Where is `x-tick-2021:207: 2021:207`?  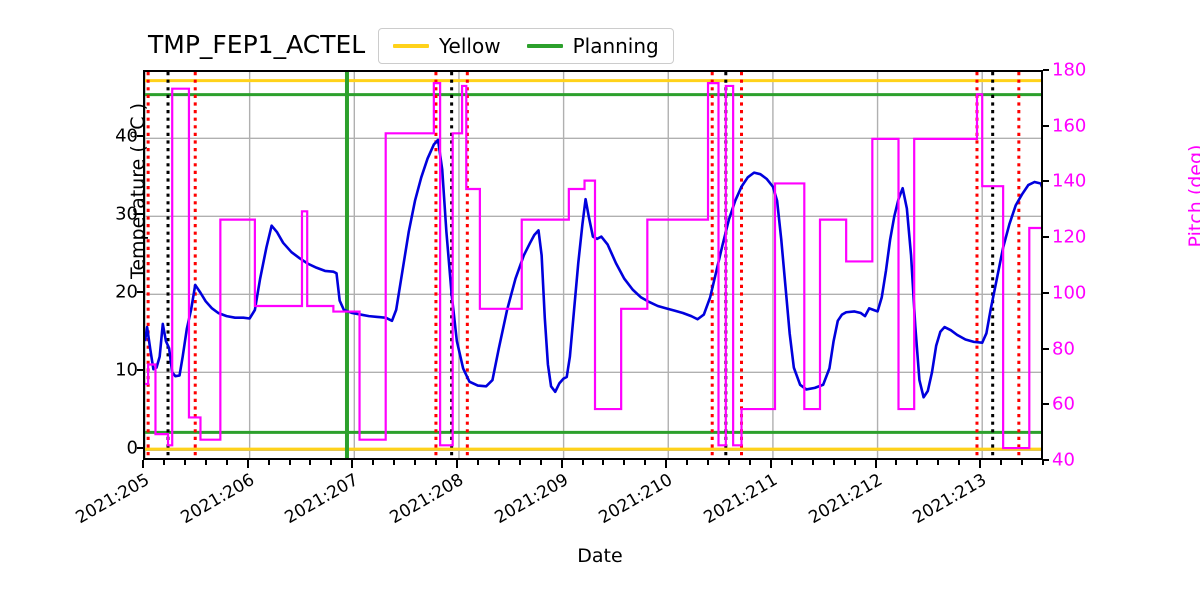
x-tick-2021:207: 2021:207 is located at coordinates (322, 499).